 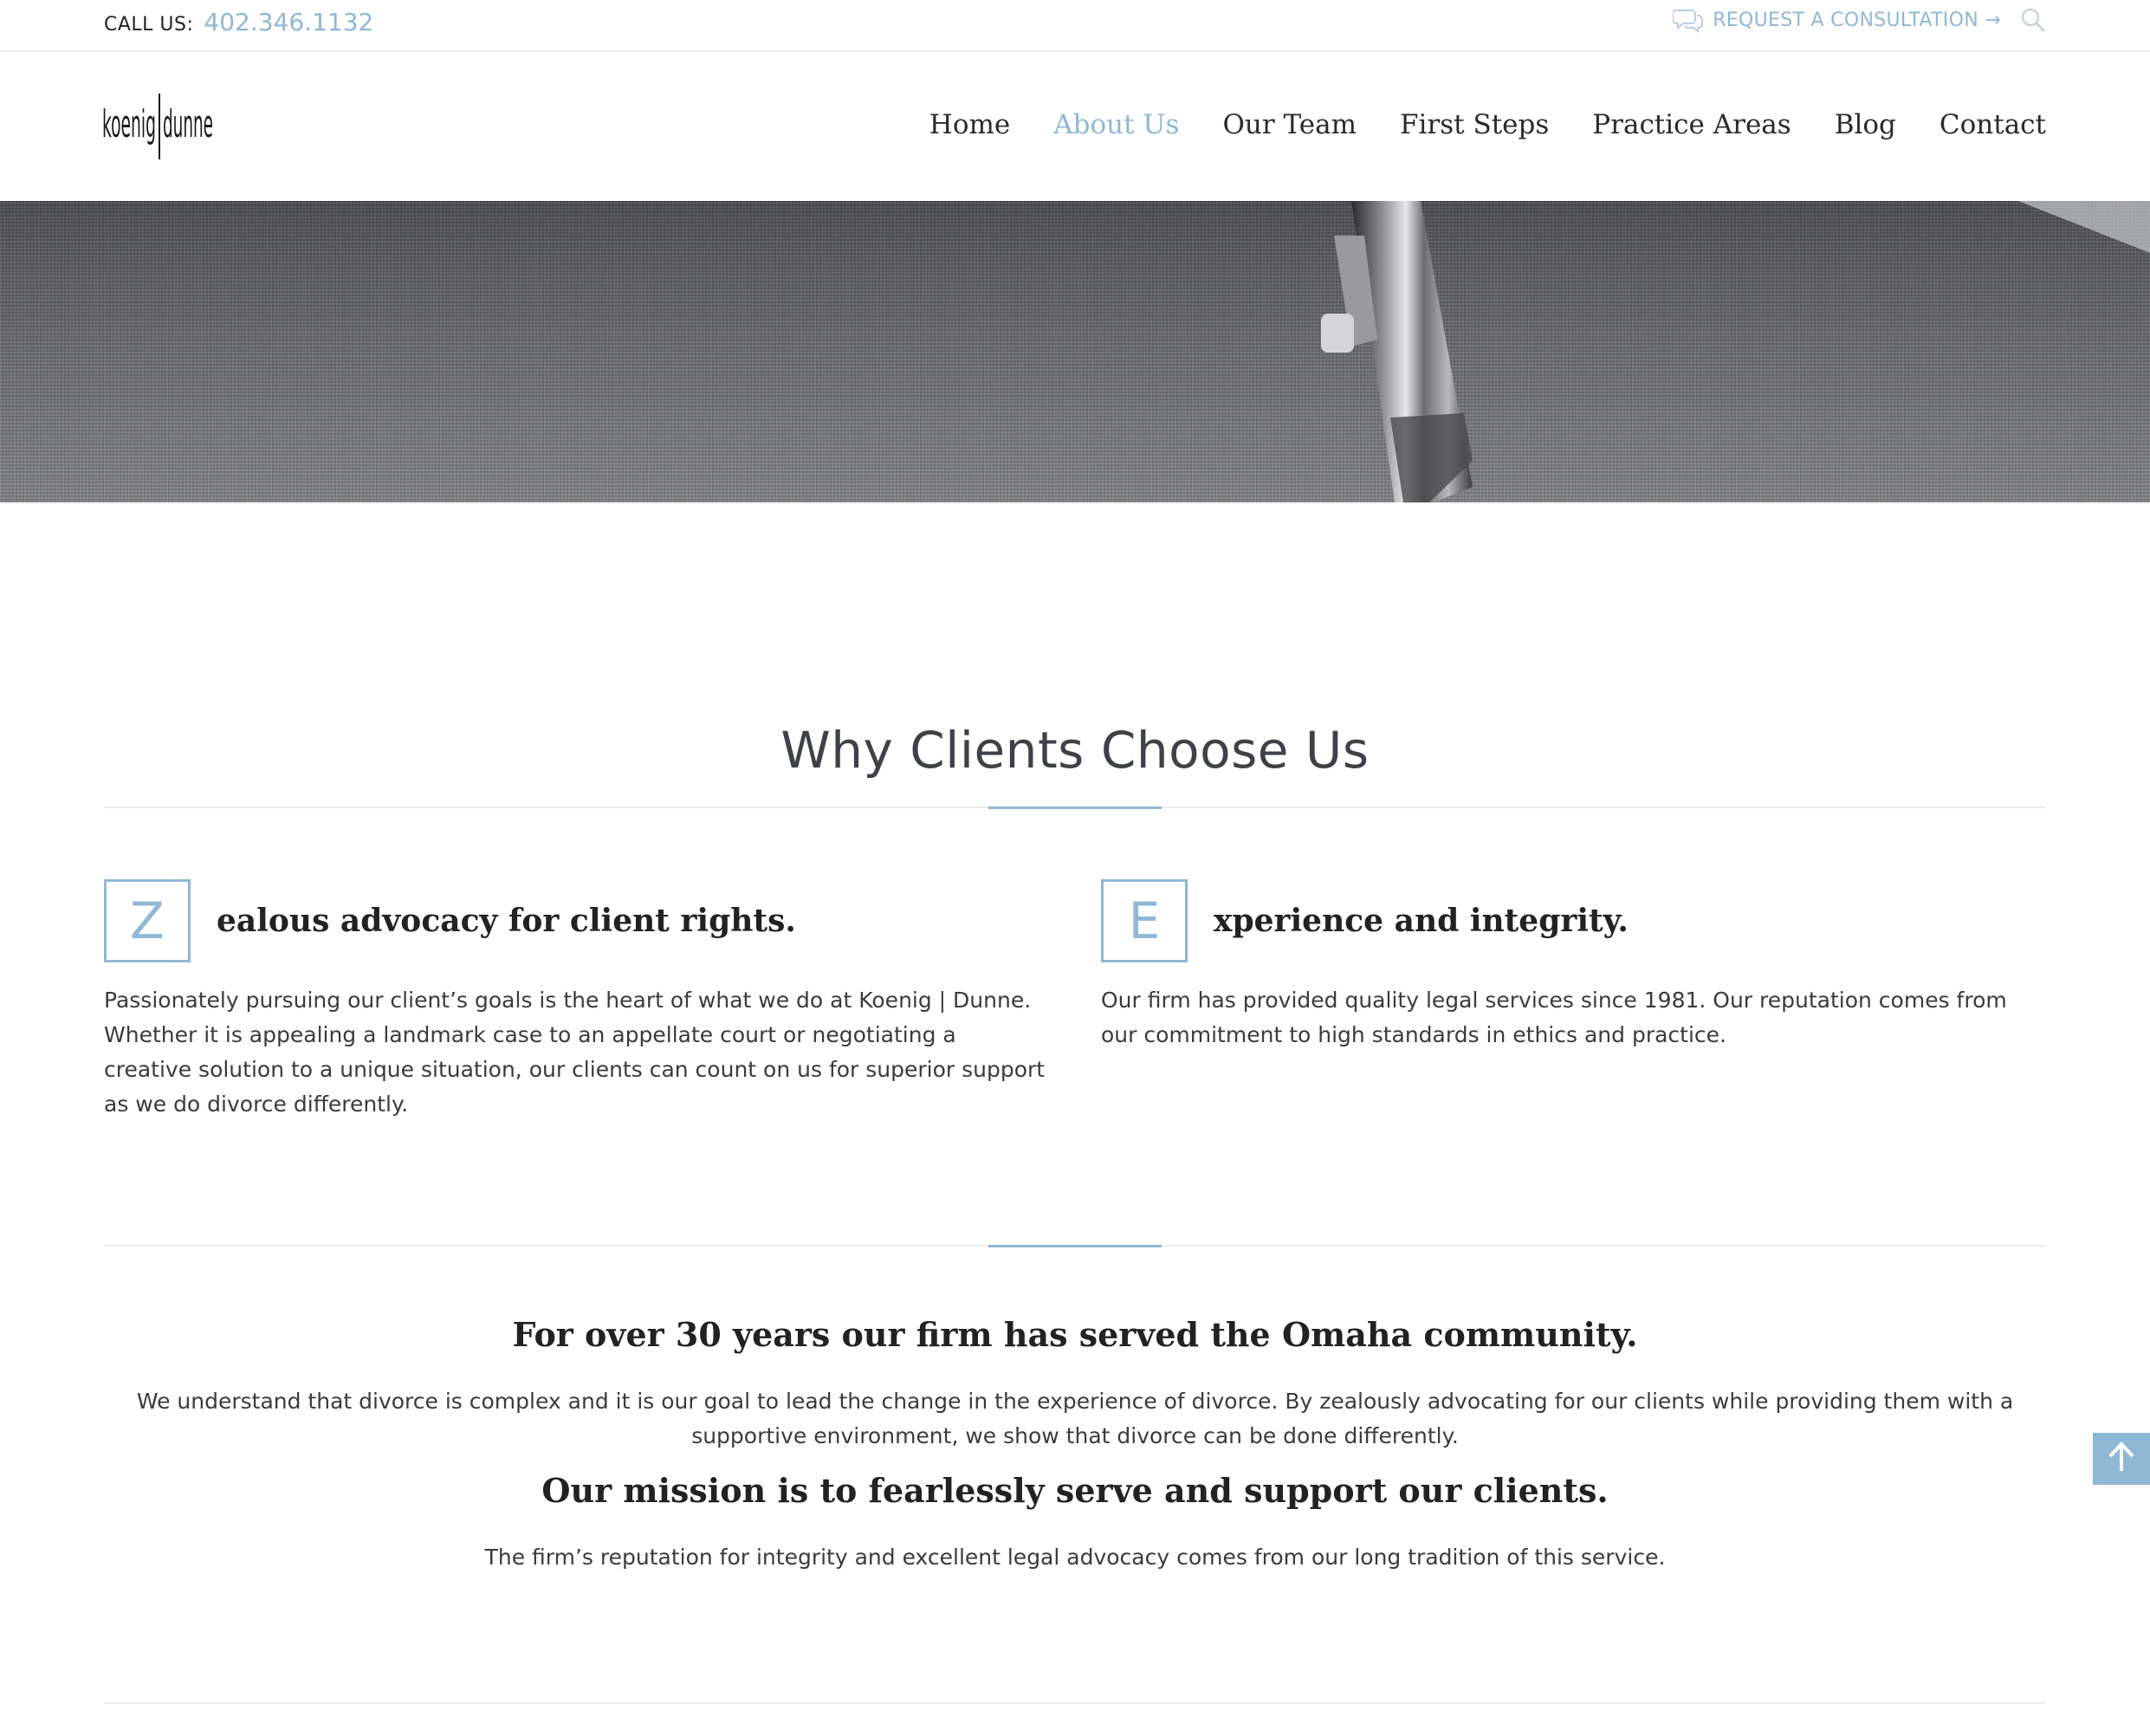 What do you see at coordinates (1116, 125) in the screenshot?
I see `nav-about-us: About Us` at bounding box center [1116, 125].